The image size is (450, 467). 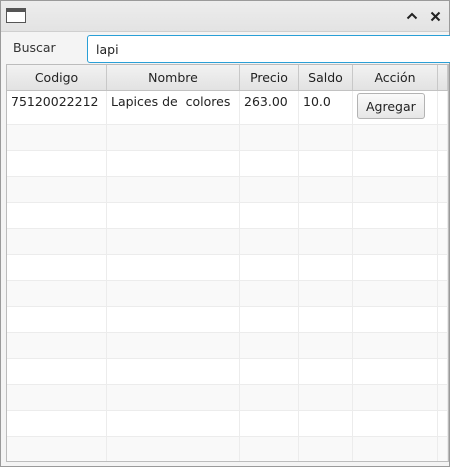 I want to click on cell-codigo: 75120022212, so click(x=57, y=108).